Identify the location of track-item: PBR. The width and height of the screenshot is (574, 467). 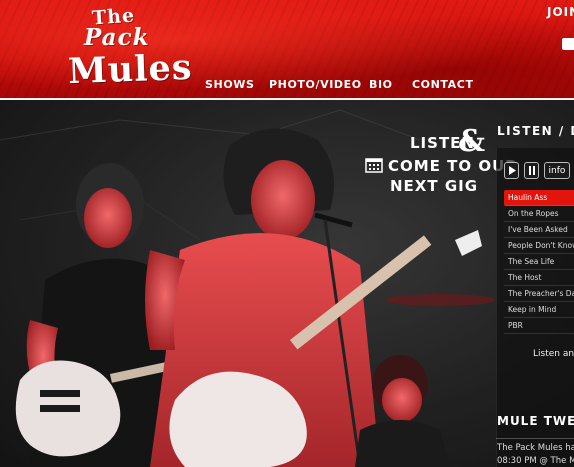
(539, 326).